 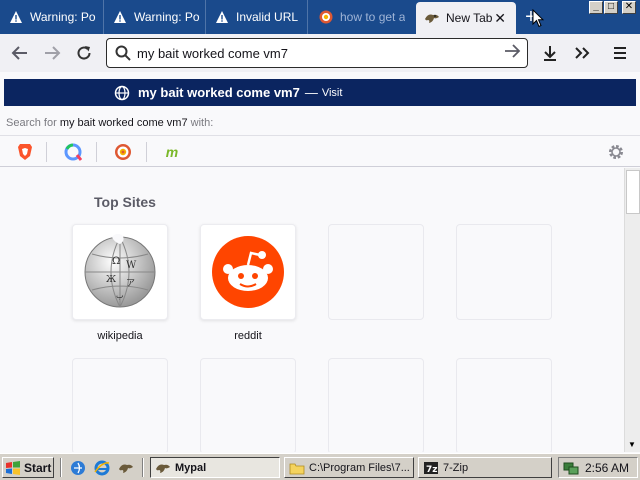 What do you see at coordinates (267, 17) in the screenshot?
I see `tab-label: Invalid URL` at bounding box center [267, 17].